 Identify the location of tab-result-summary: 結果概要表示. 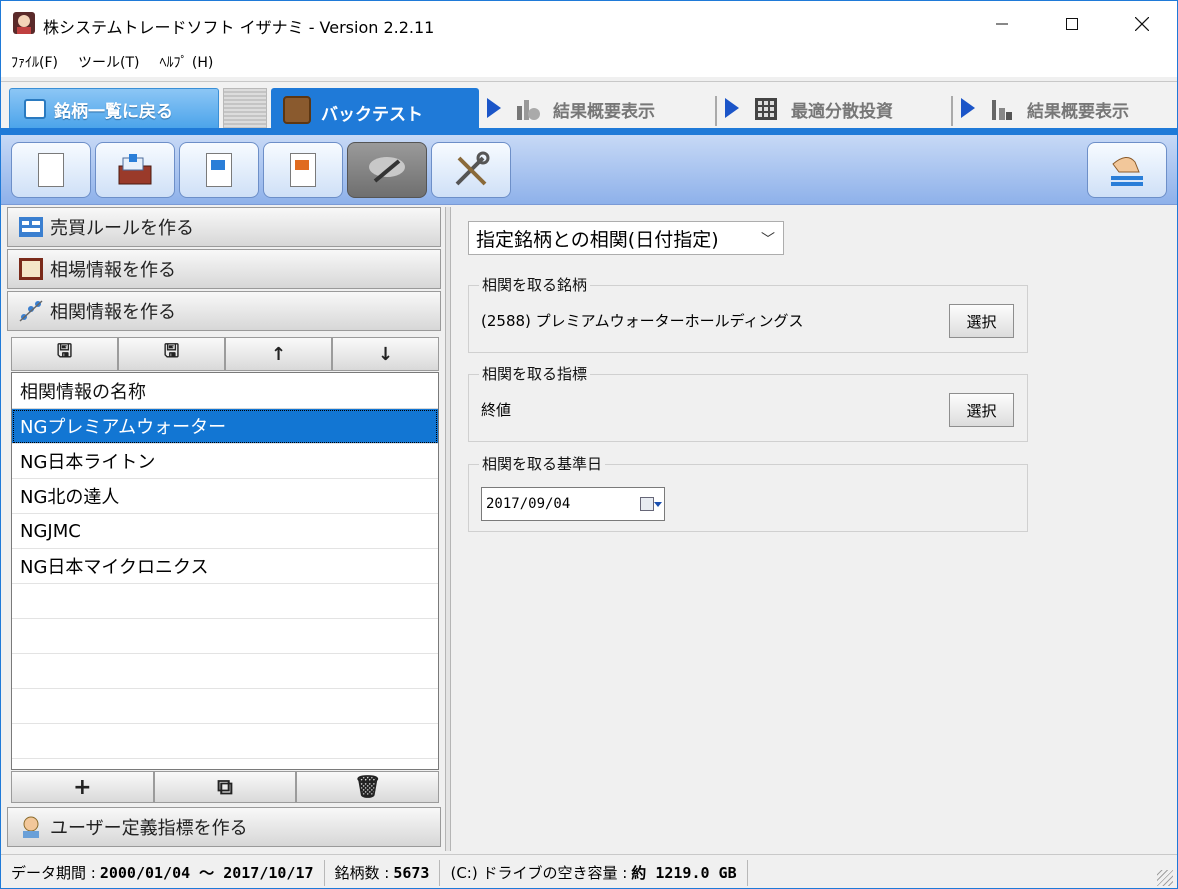
(597, 109).